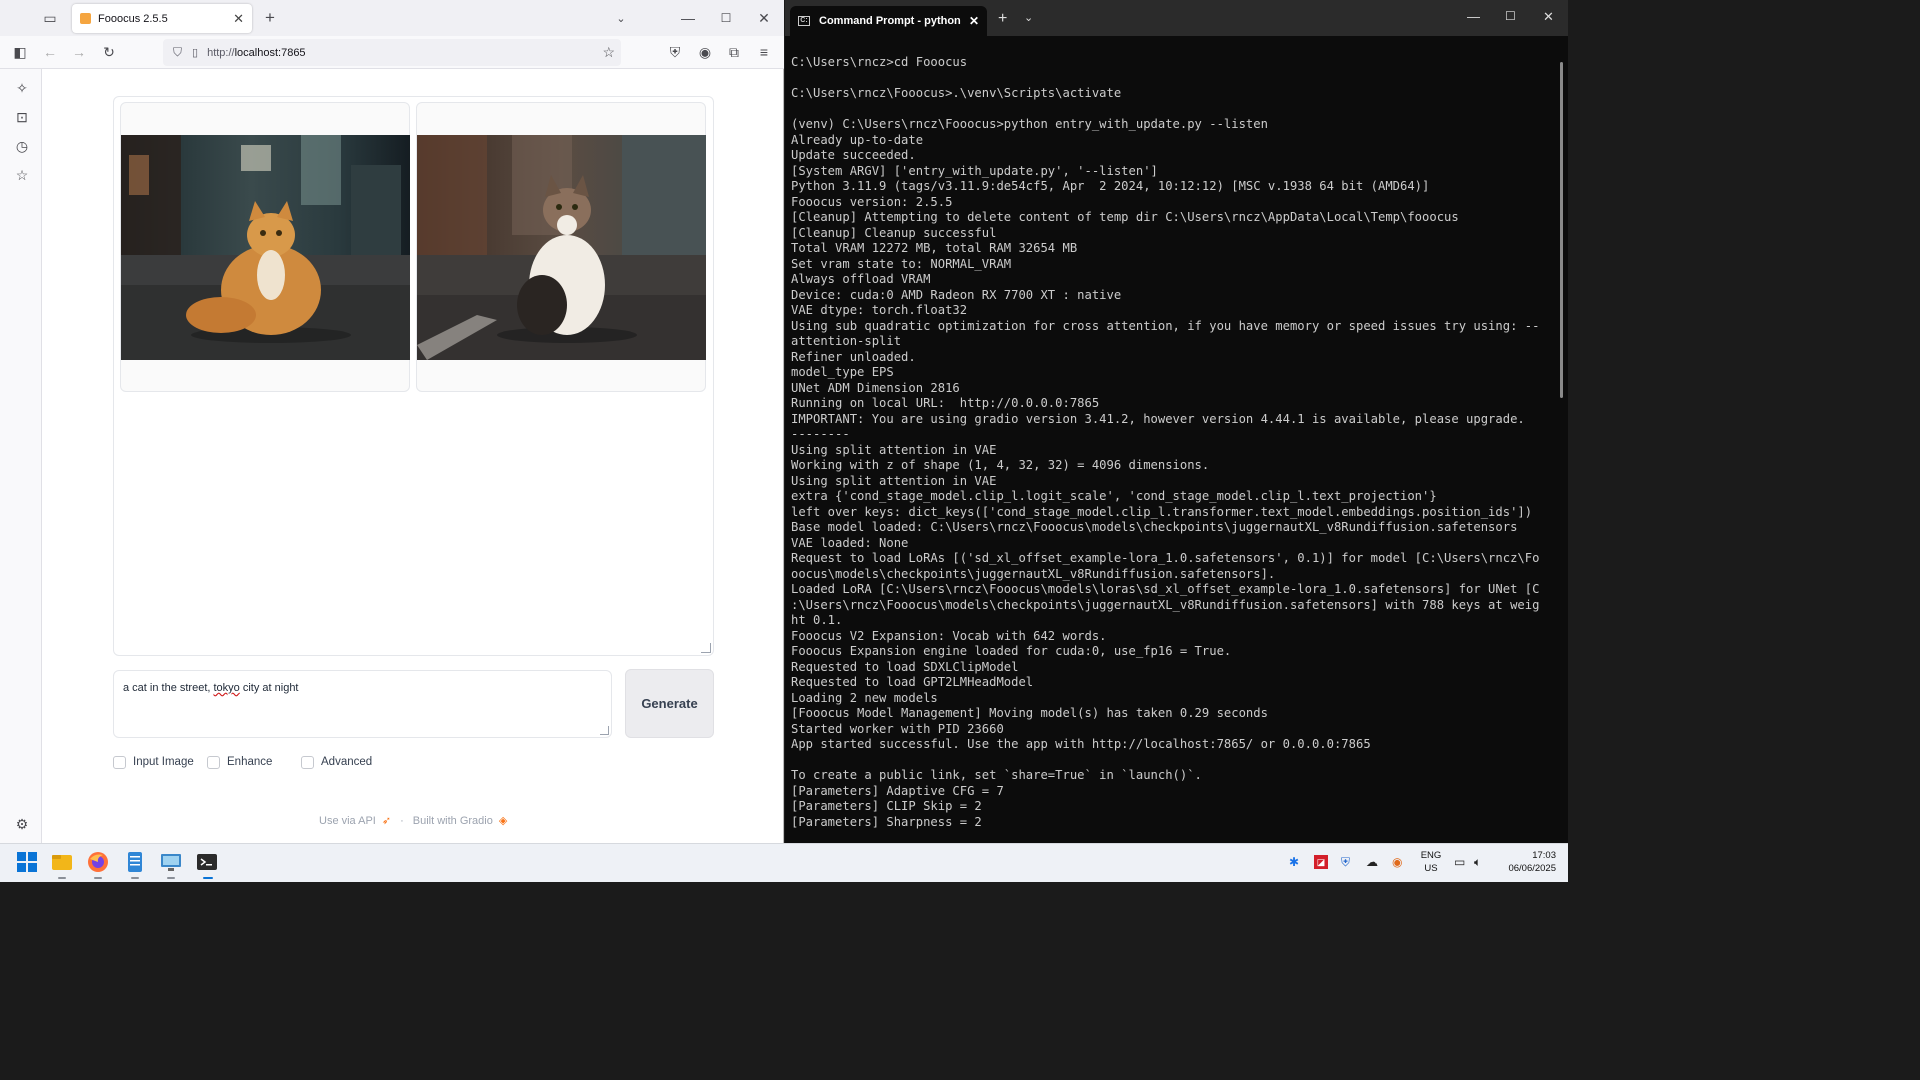 The width and height of the screenshot is (1920, 1080). I want to click on terminal-icon, so click(207, 862).